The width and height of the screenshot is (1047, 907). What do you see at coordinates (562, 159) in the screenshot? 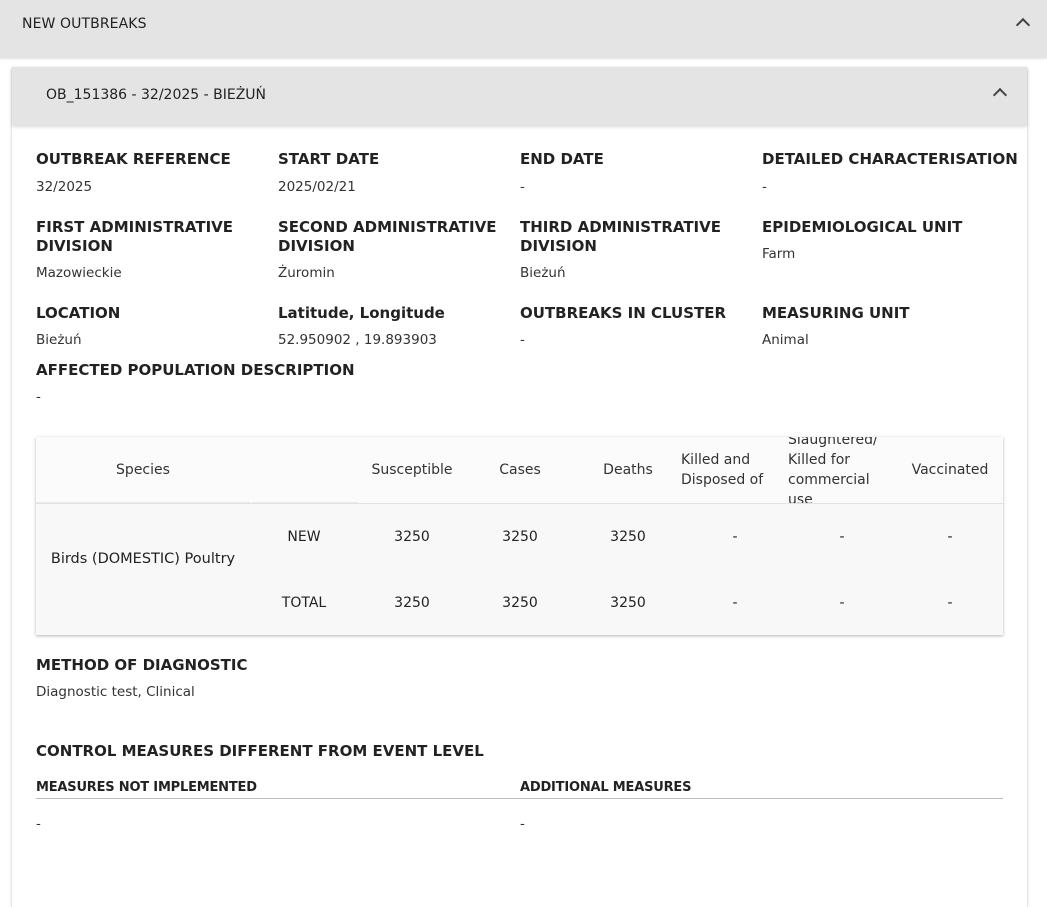
I see `end-date-label: END DATE` at bounding box center [562, 159].